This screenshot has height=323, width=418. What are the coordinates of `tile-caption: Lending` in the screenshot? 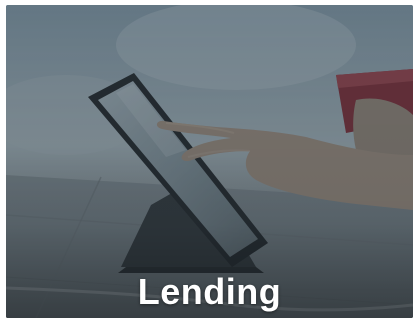 It's located at (209, 291).